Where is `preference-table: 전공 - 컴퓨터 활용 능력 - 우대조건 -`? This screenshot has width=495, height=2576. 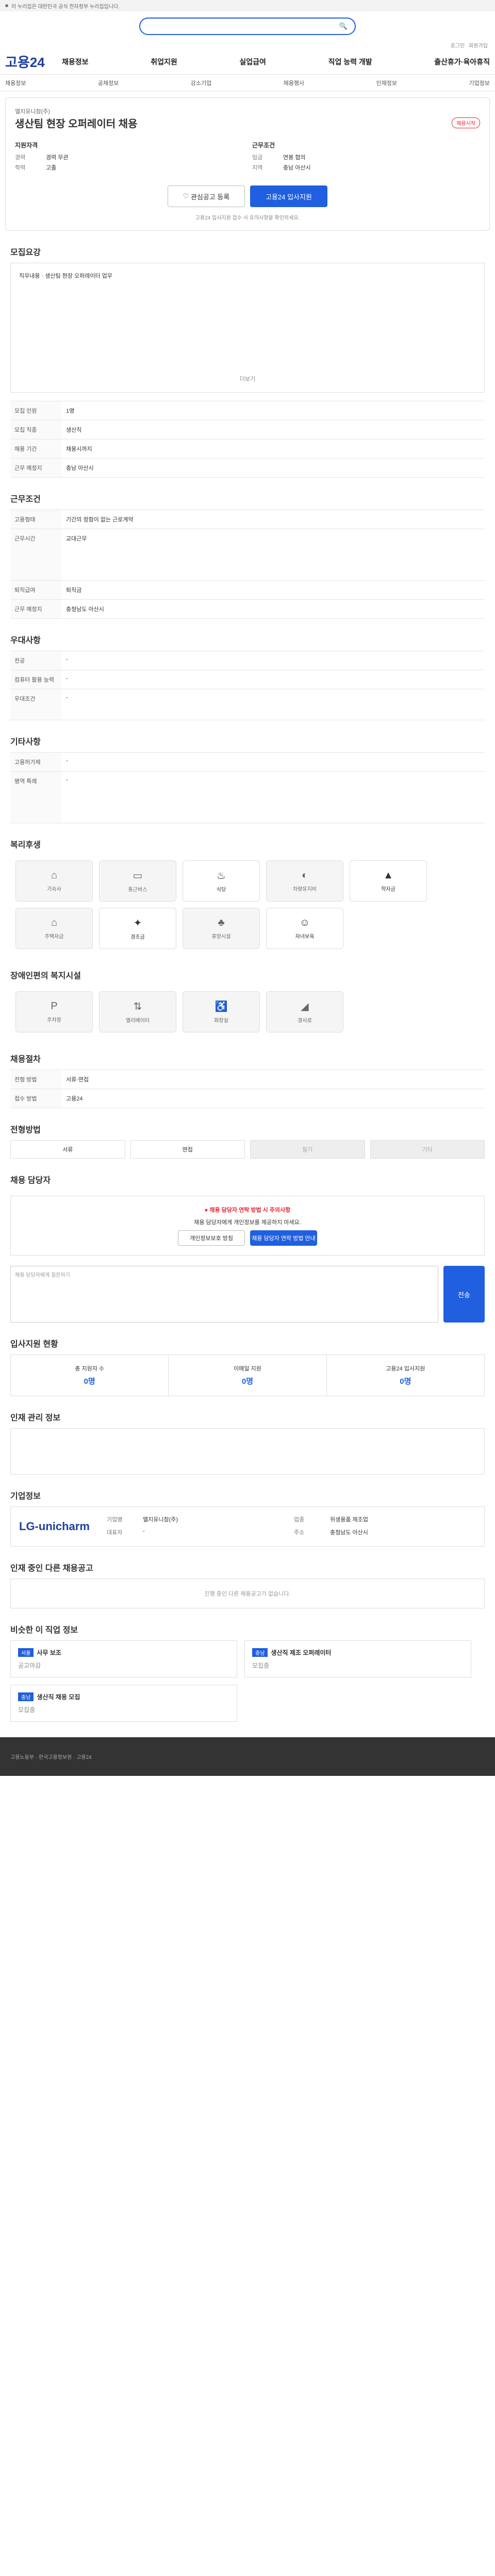 preference-table: 전공 - 컴퓨터 활용 능력 - 우대조건 - is located at coordinates (247, 685).